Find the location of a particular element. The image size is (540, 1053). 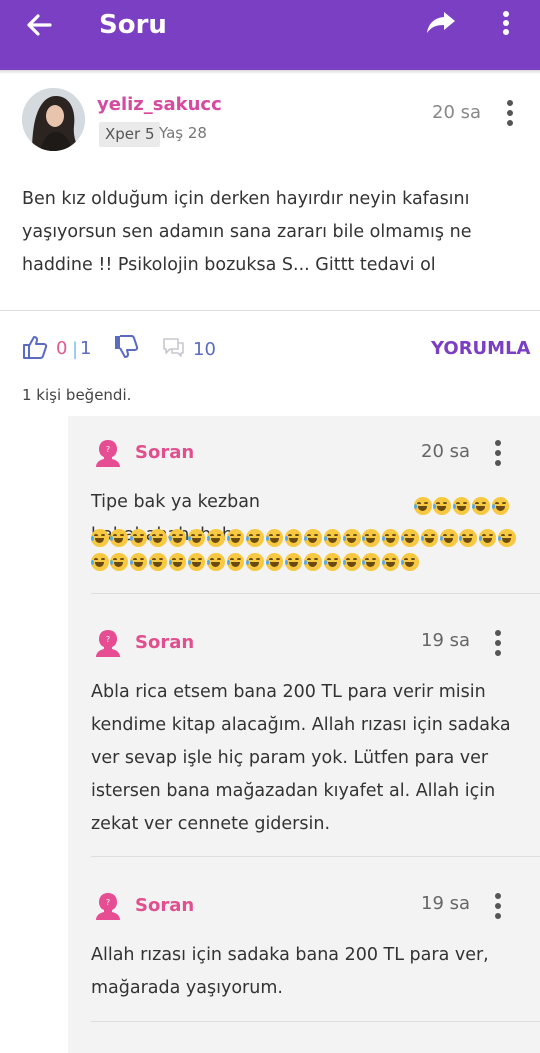

thumb-up-icon is located at coordinates (35, 347).